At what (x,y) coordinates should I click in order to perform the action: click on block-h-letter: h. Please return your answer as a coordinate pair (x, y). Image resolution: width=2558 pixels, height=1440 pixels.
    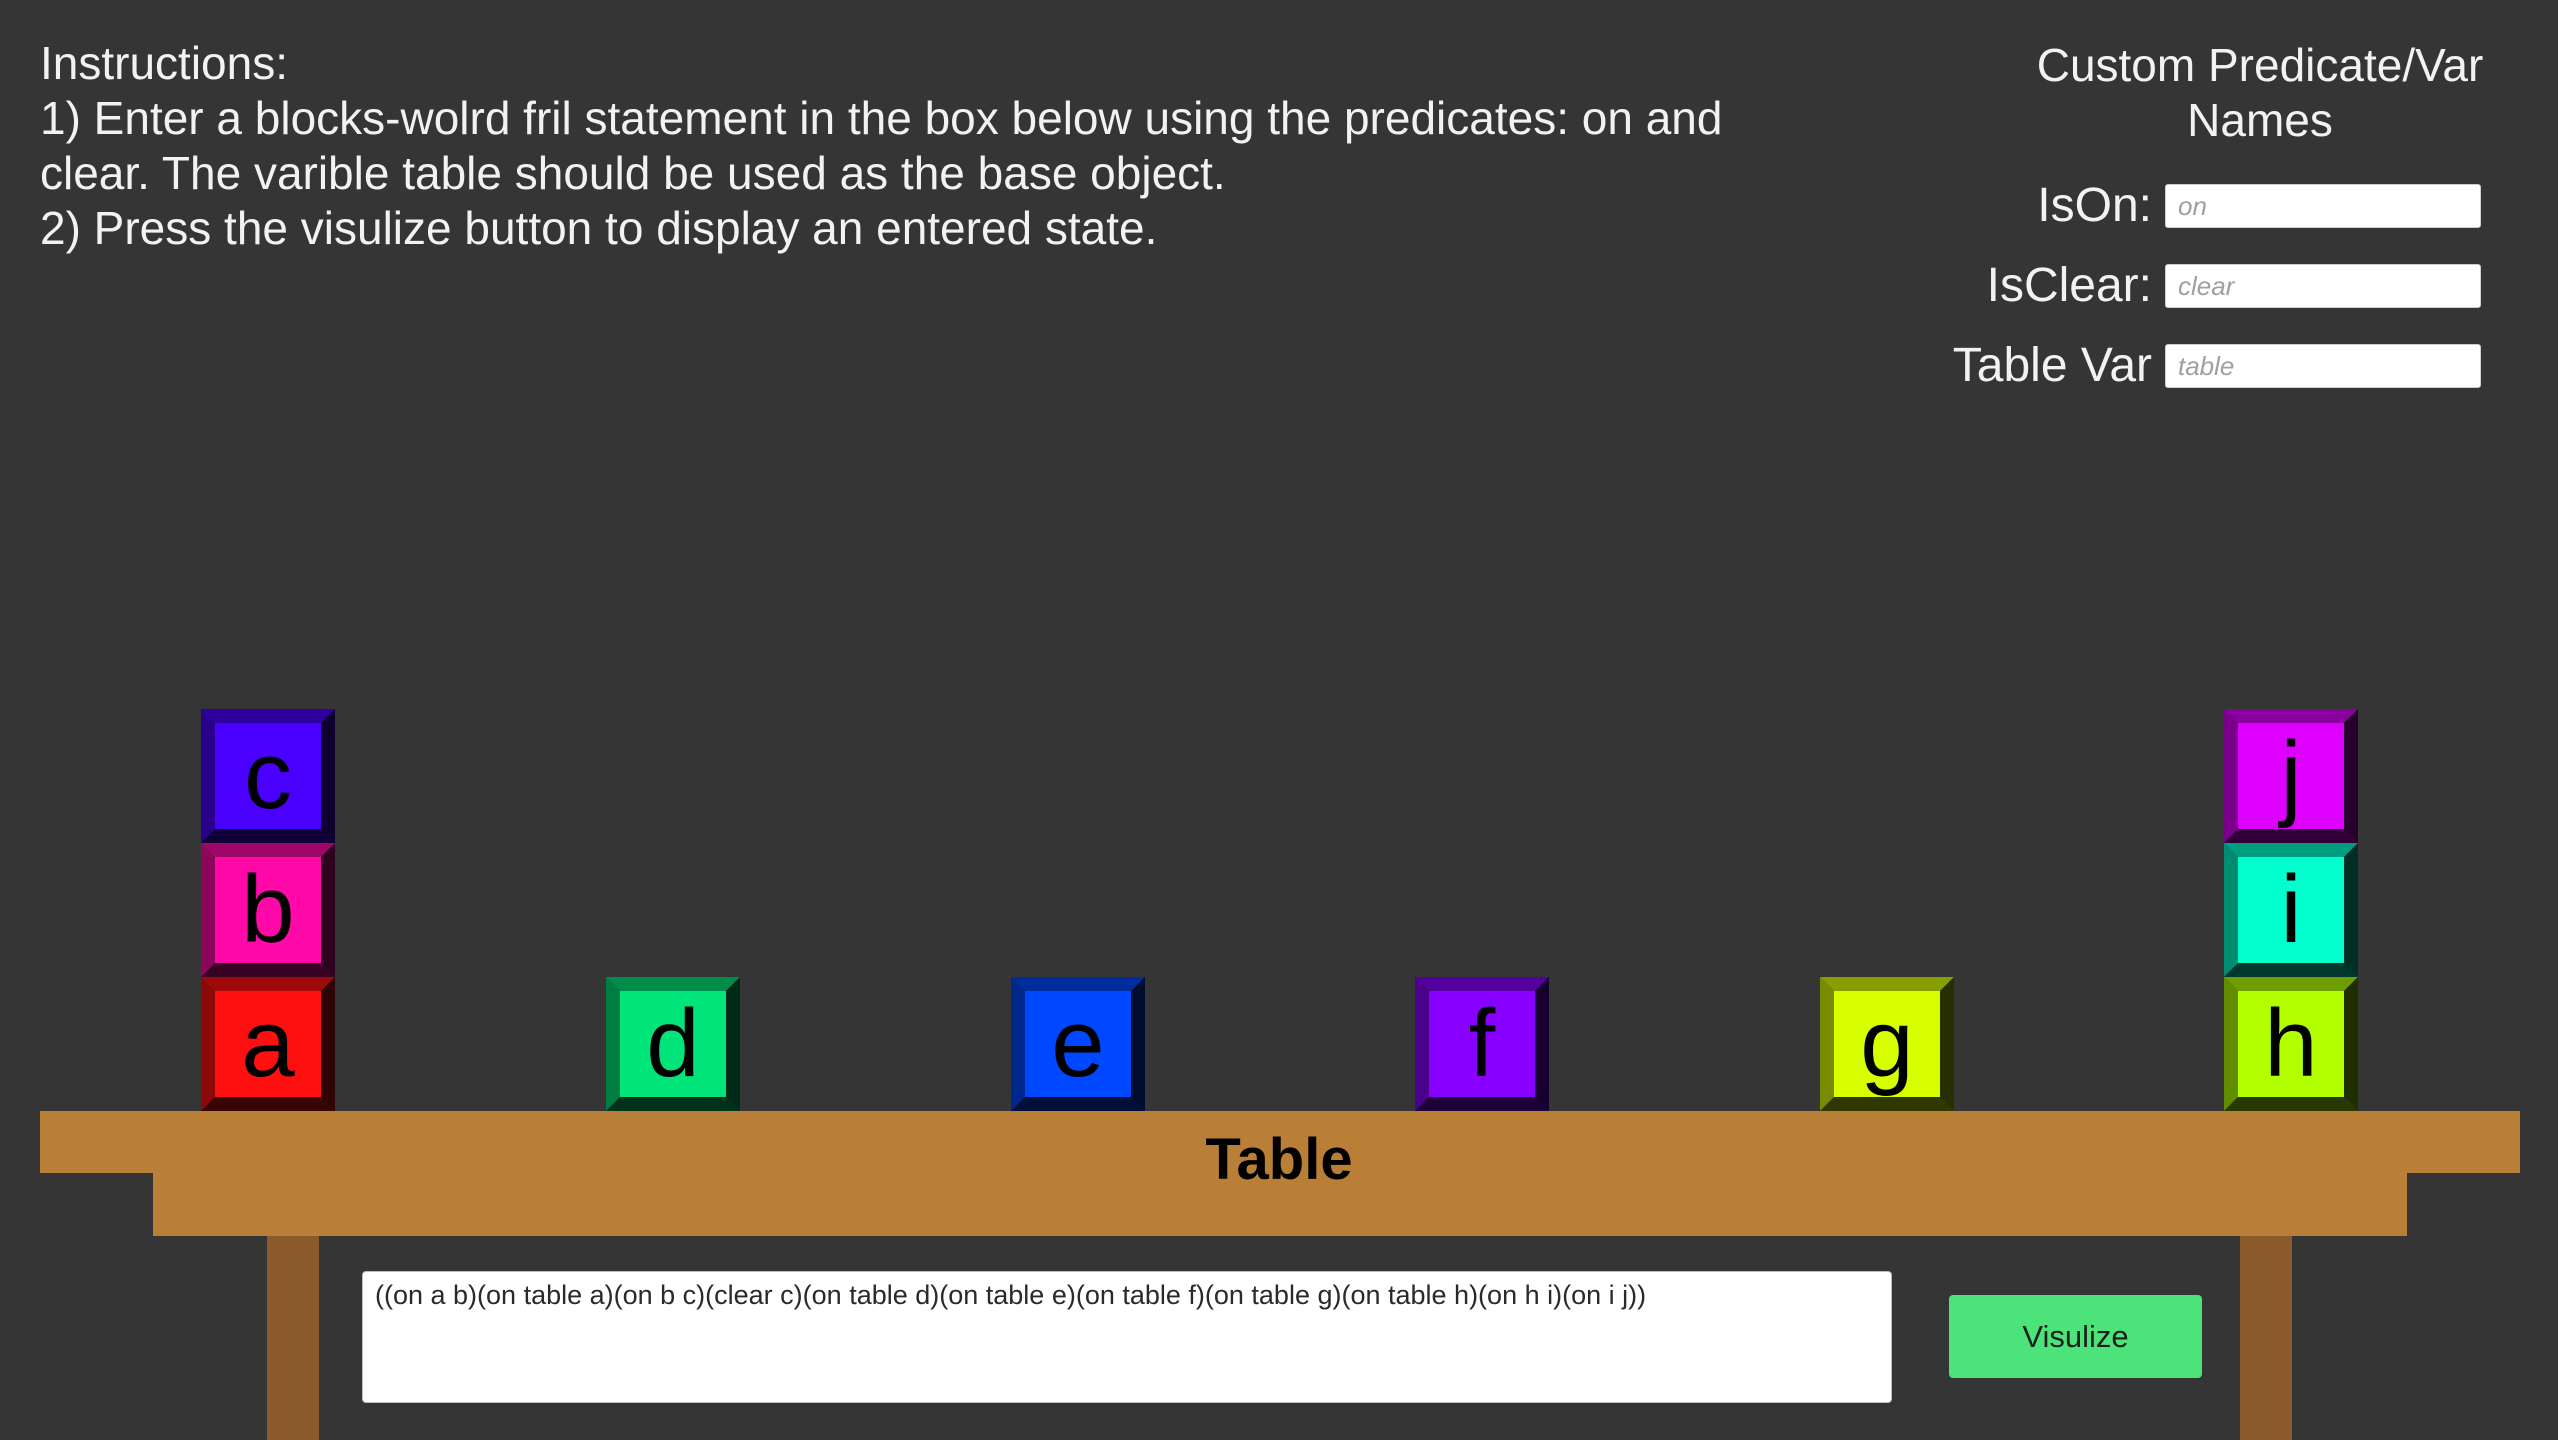
    Looking at the image, I should click on (2291, 1044).